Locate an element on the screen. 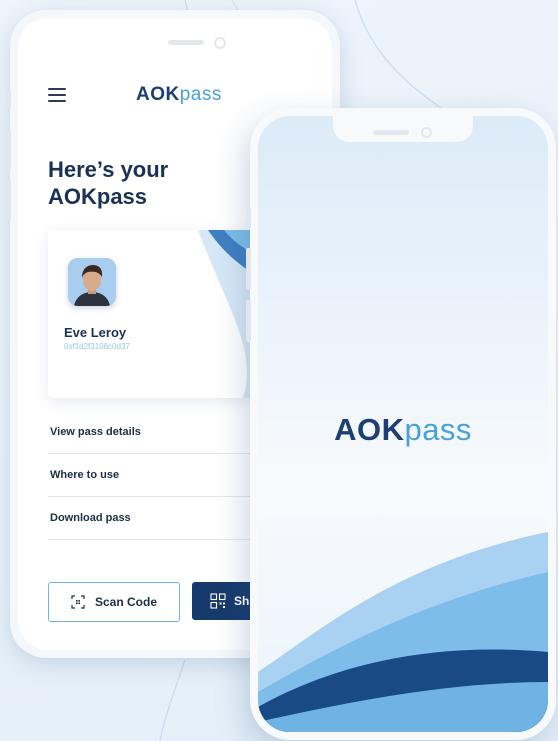 The height and width of the screenshot is (741, 558). scan-code-label: Scan Code is located at coordinates (125, 602).